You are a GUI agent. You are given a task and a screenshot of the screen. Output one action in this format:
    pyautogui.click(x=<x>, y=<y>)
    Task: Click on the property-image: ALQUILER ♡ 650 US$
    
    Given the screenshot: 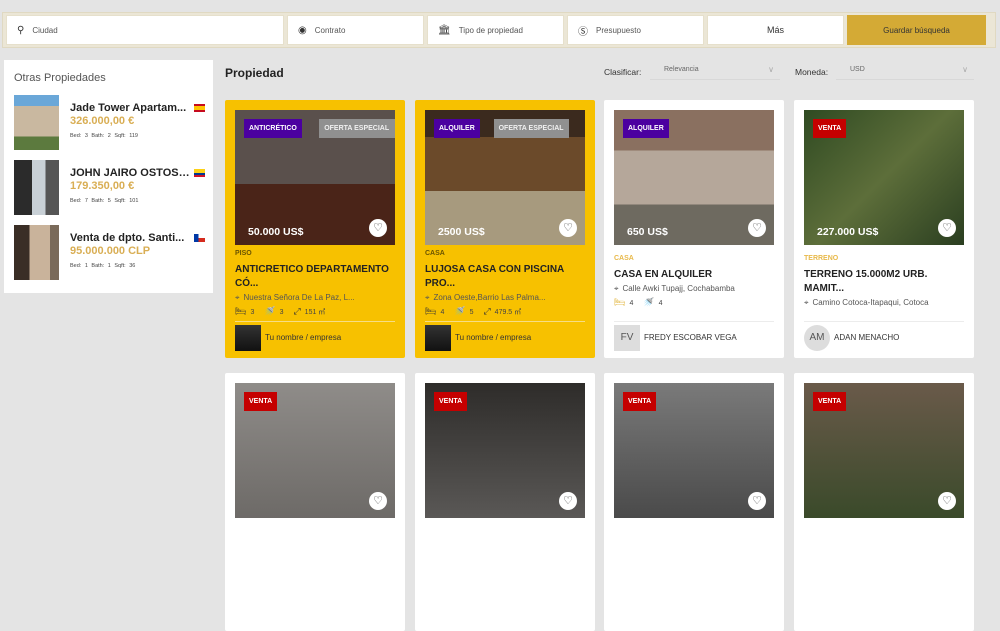 What is the action you would take?
    pyautogui.click(x=694, y=177)
    